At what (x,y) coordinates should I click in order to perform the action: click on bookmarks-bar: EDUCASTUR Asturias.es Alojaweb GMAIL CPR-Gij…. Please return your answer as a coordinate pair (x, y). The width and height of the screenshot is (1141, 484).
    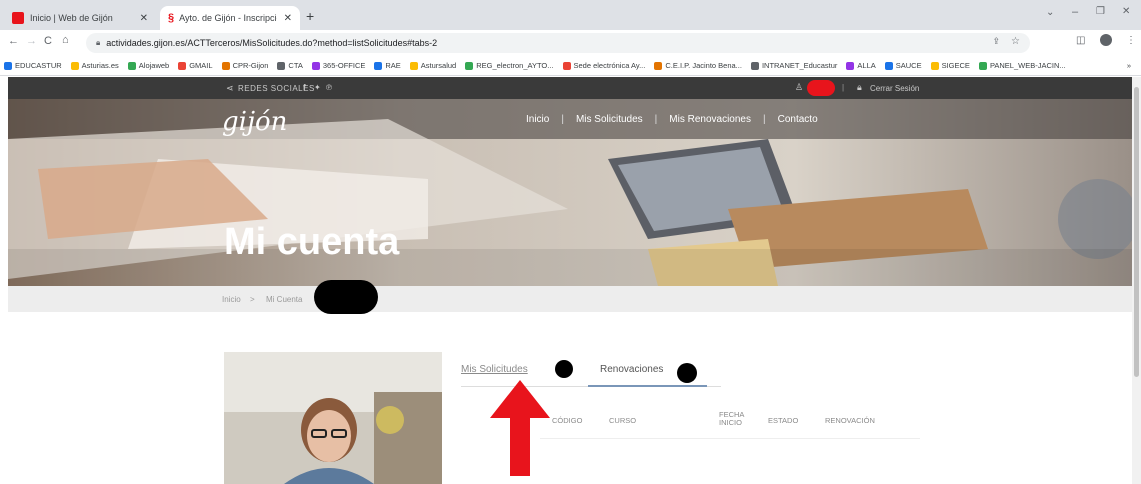
    Looking at the image, I should click on (570, 66).